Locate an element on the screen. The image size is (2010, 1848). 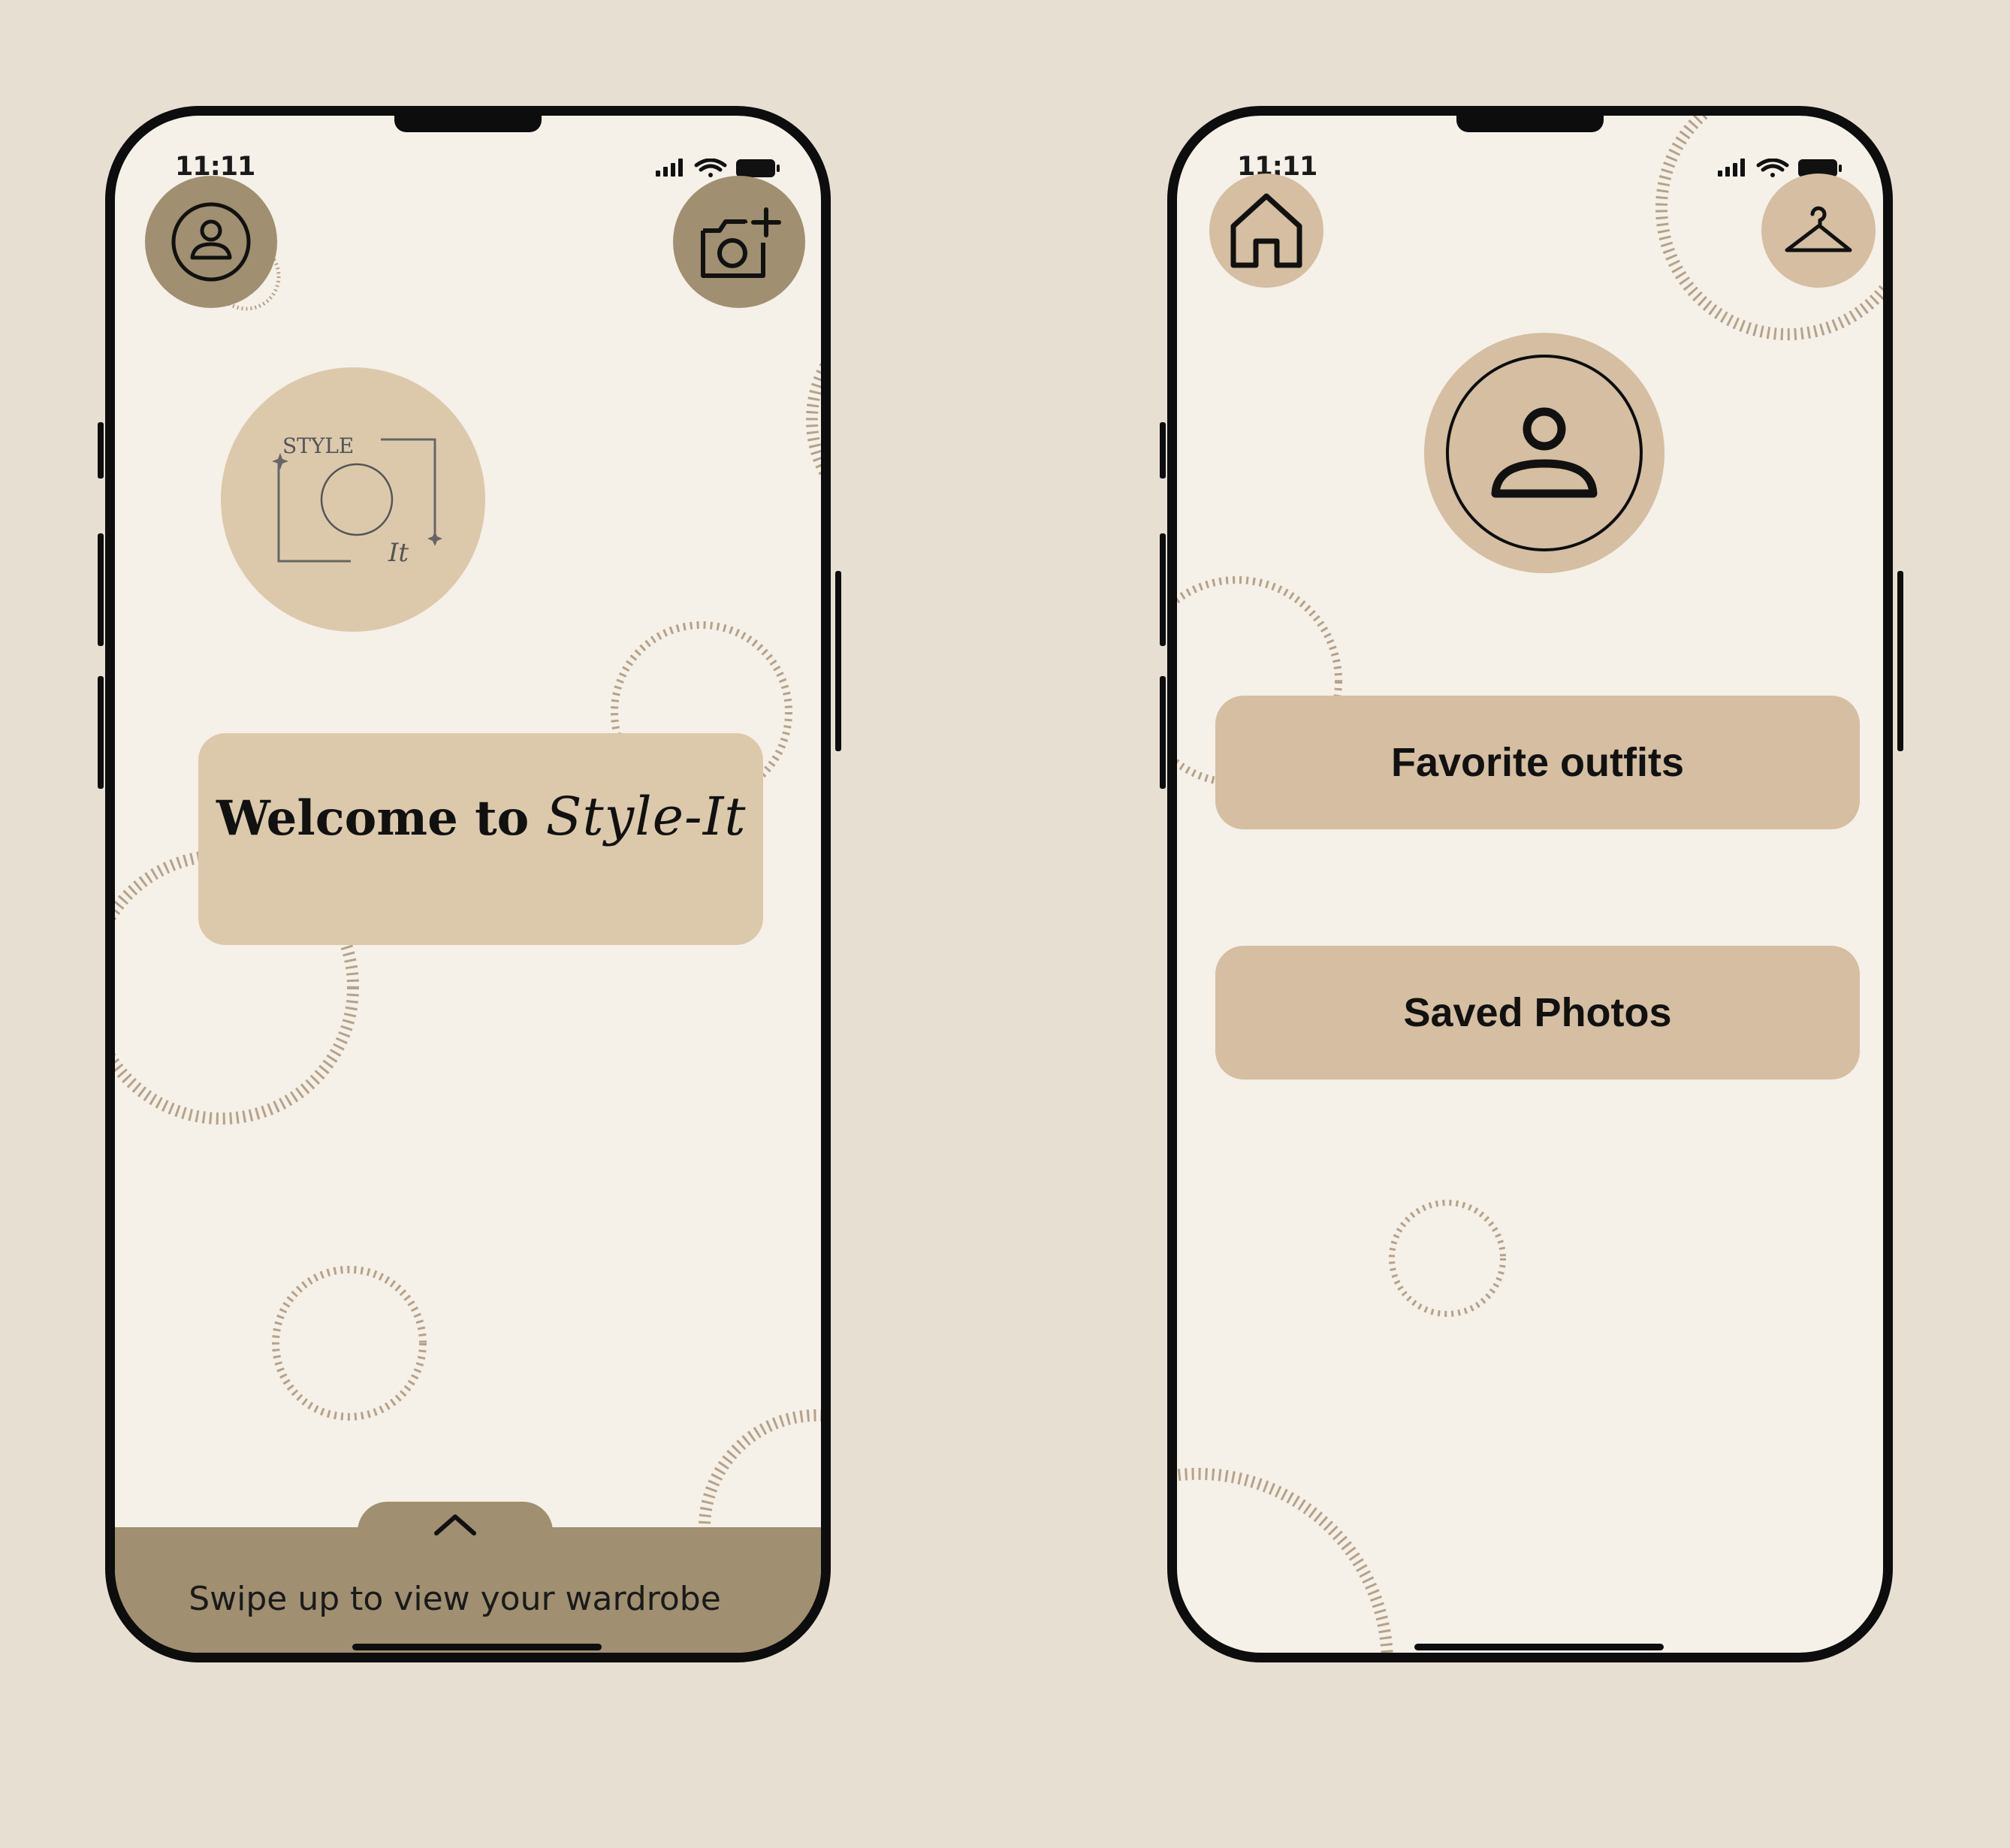
wardrobe-button is located at coordinates (1818, 231).